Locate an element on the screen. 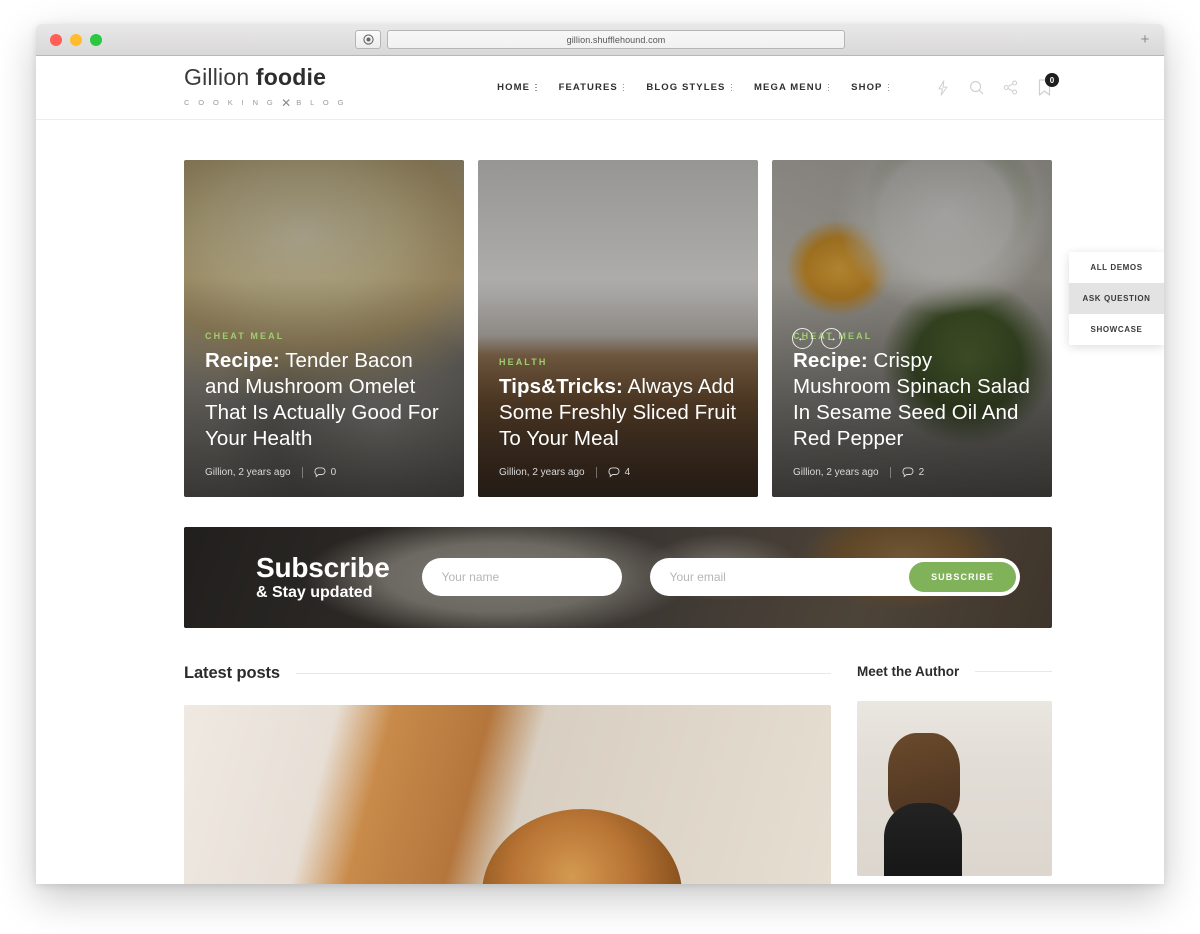  card-category: HEALTH is located at coordinates (618, 362).